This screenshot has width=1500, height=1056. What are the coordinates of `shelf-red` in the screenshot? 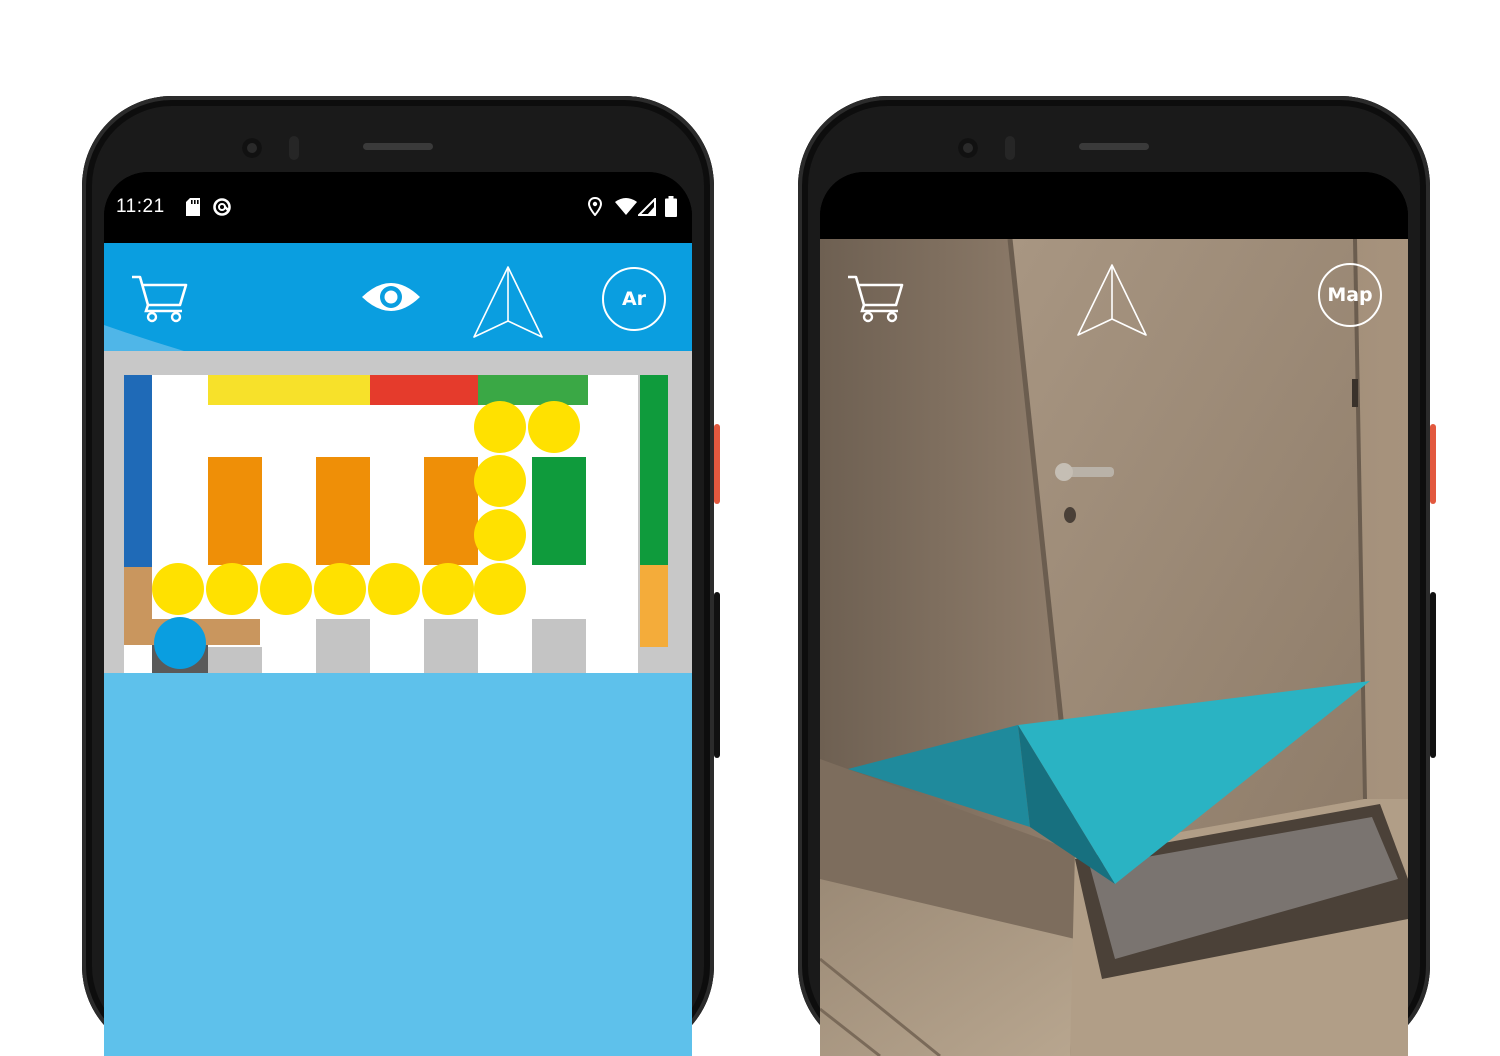 It's located at (424, 390).